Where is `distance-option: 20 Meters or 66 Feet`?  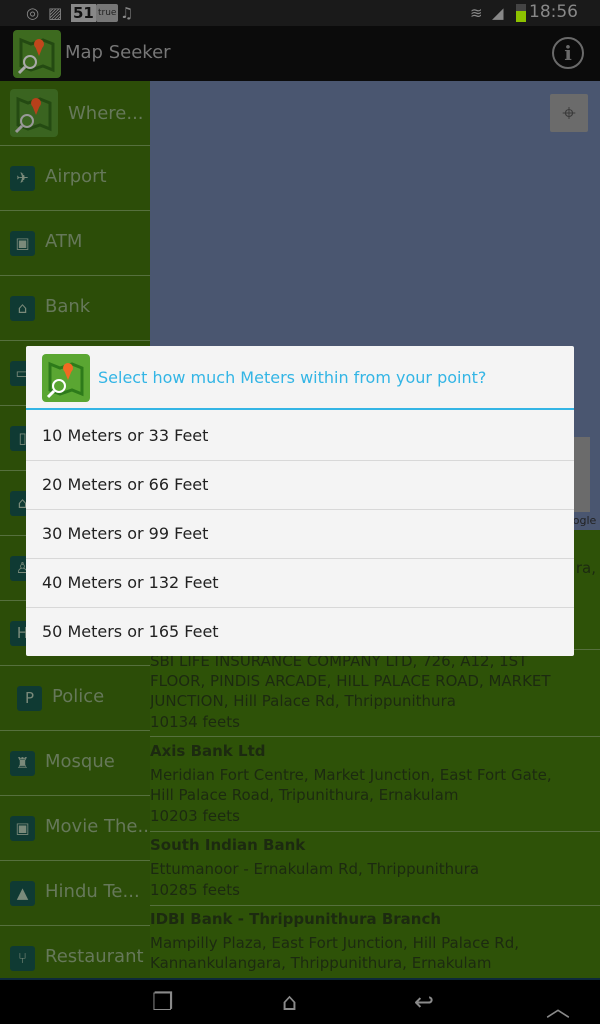 distance-option: 20 Meters or 66 Feet is located at coordinates (300, 485).